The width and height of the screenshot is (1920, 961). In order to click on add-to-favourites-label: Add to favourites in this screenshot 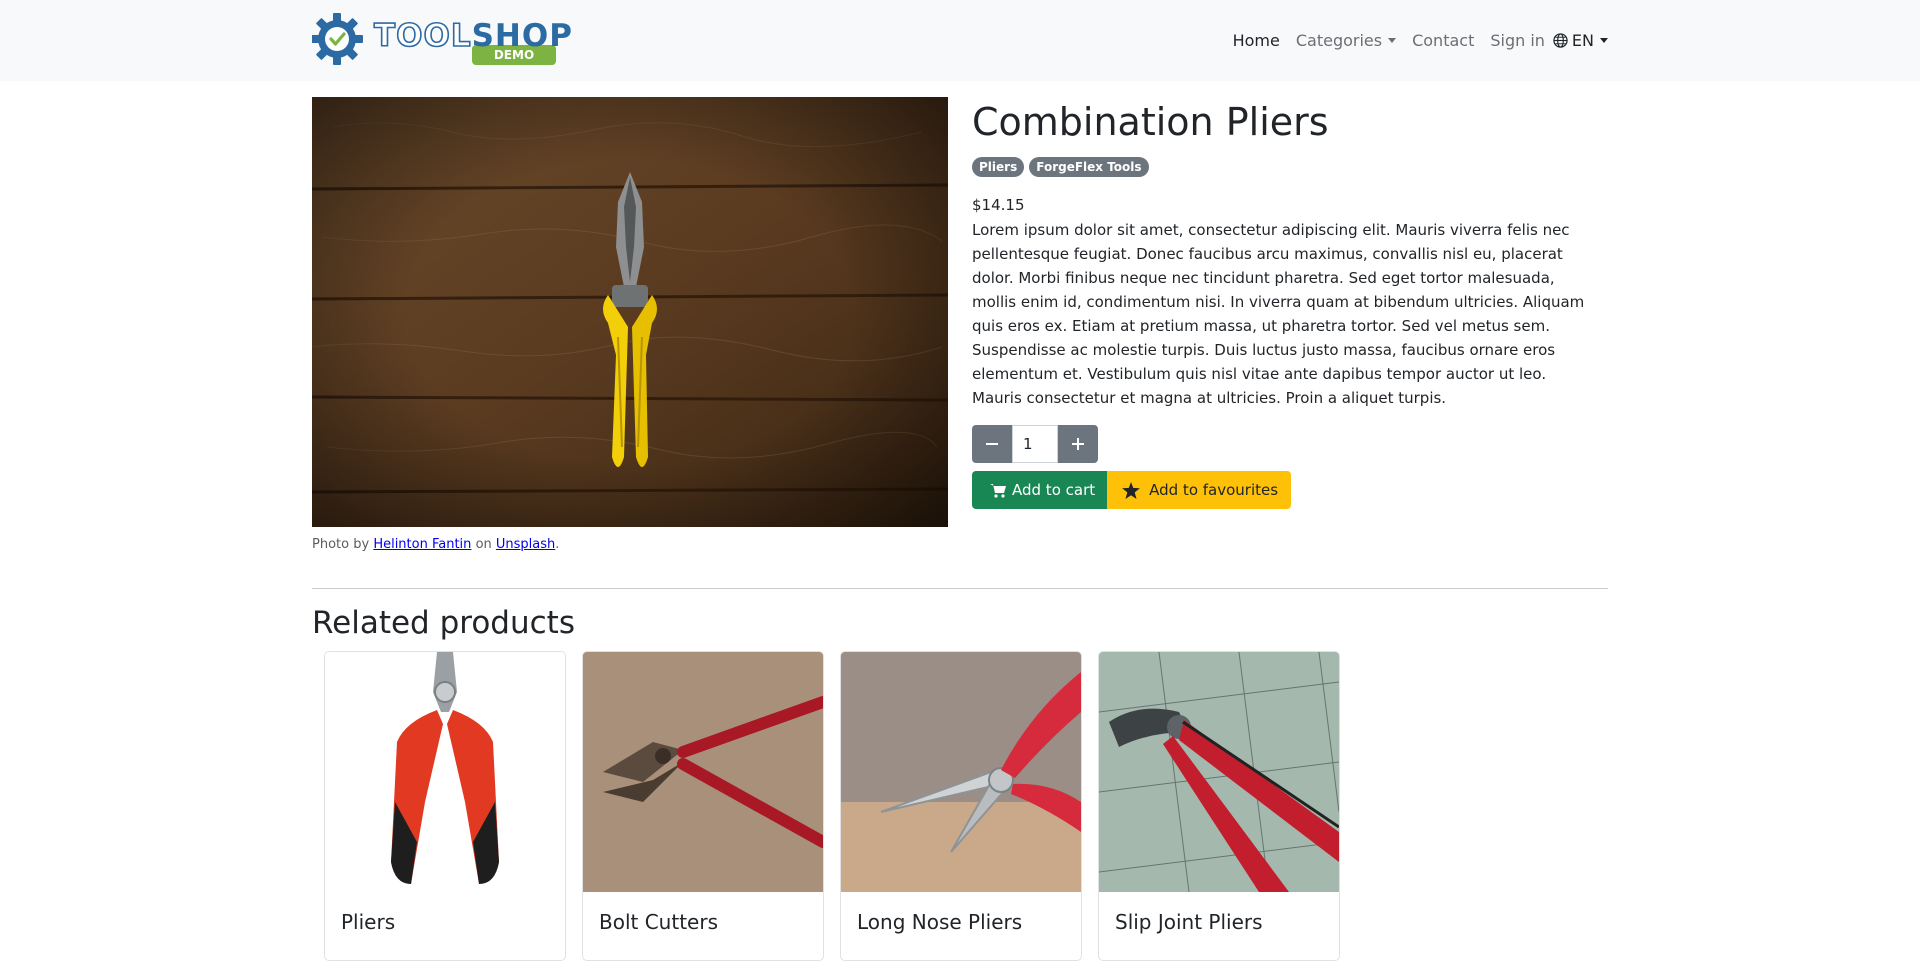, I will do `click(1214, 490)`.